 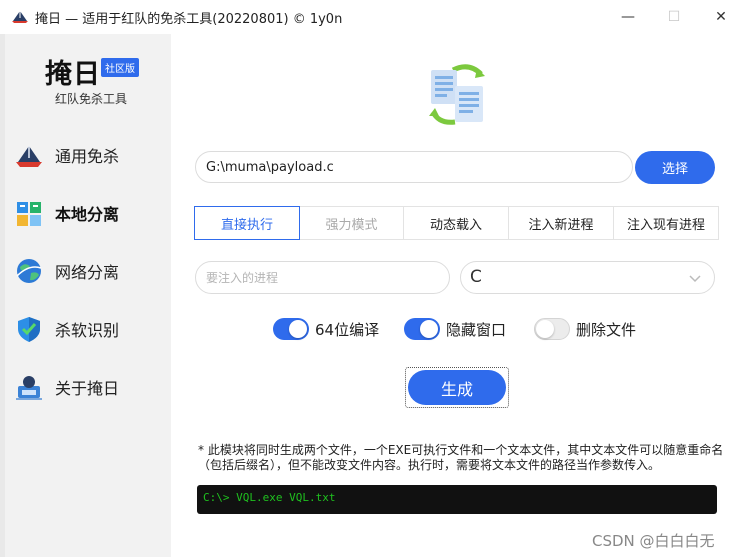 I want to click on shield-check-icon, so click(x=29, y=329).